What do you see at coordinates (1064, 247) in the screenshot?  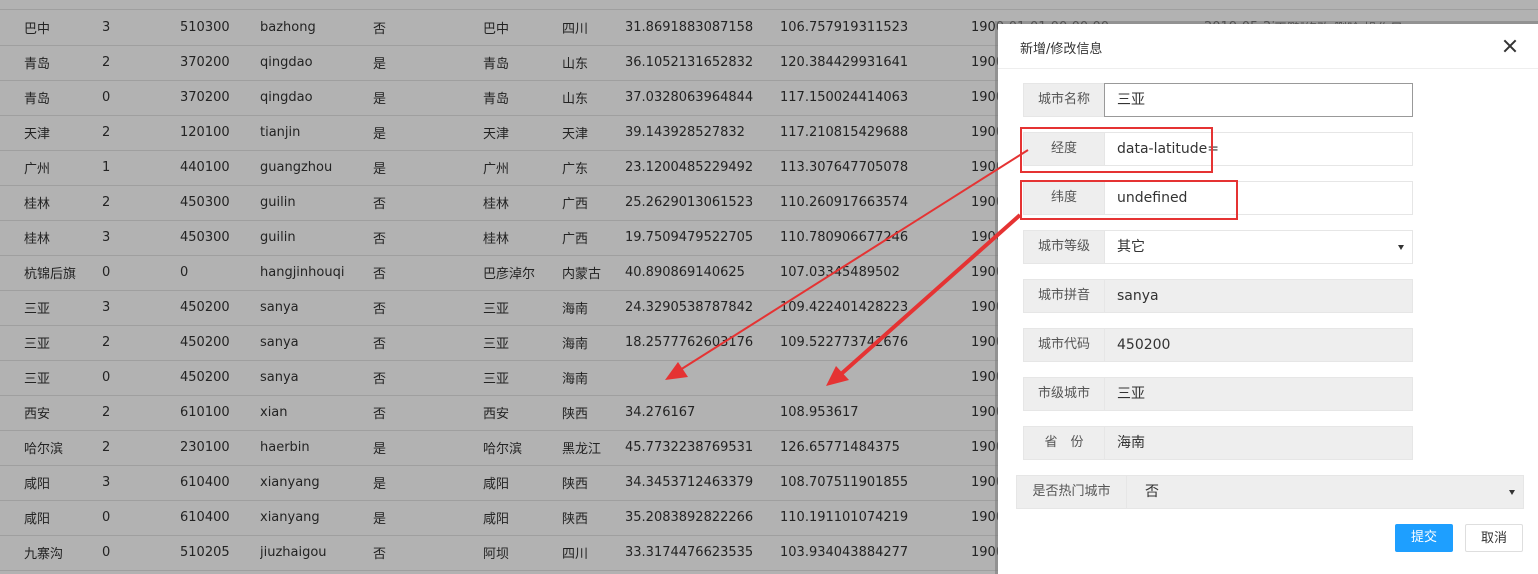 I see `city-level-label: 城市等级` at bounding box center [1064, 247].